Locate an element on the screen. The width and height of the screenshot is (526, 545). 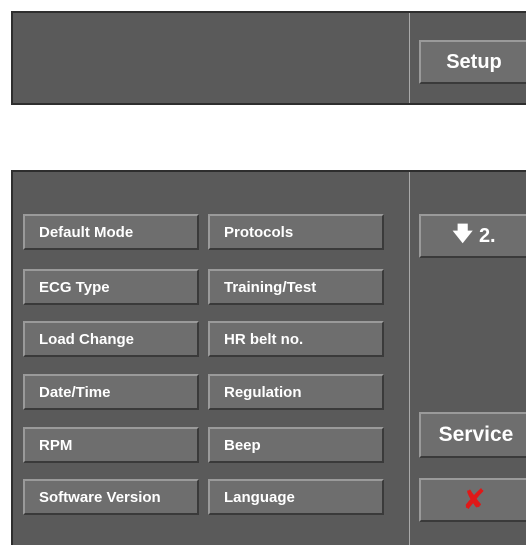
next-page-button: 🡇 2. is located at coordinates (472, 236).